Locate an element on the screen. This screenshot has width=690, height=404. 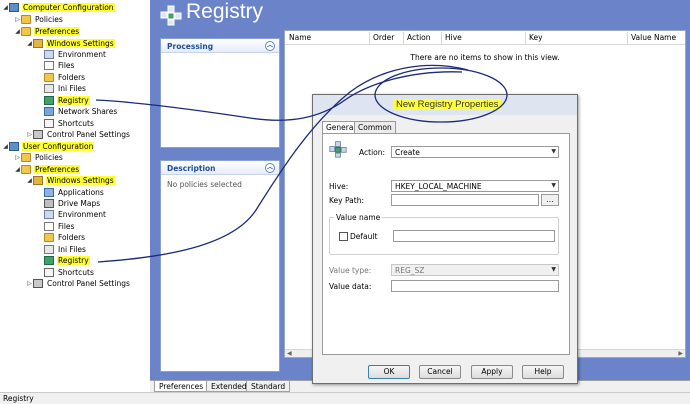
dialog-titlebar: New Registry Properties is located at coordinates (445, 105).